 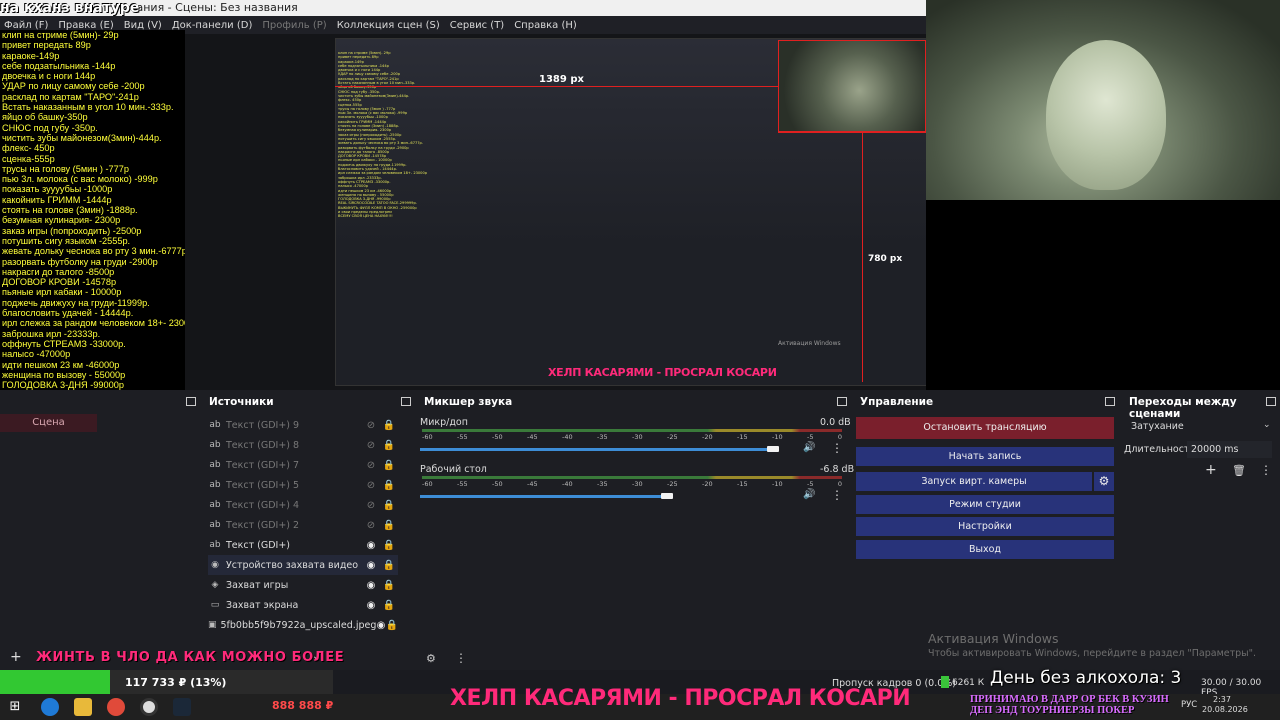 I want to click on sources-dock-float-icon, so click(x=406, y=401).